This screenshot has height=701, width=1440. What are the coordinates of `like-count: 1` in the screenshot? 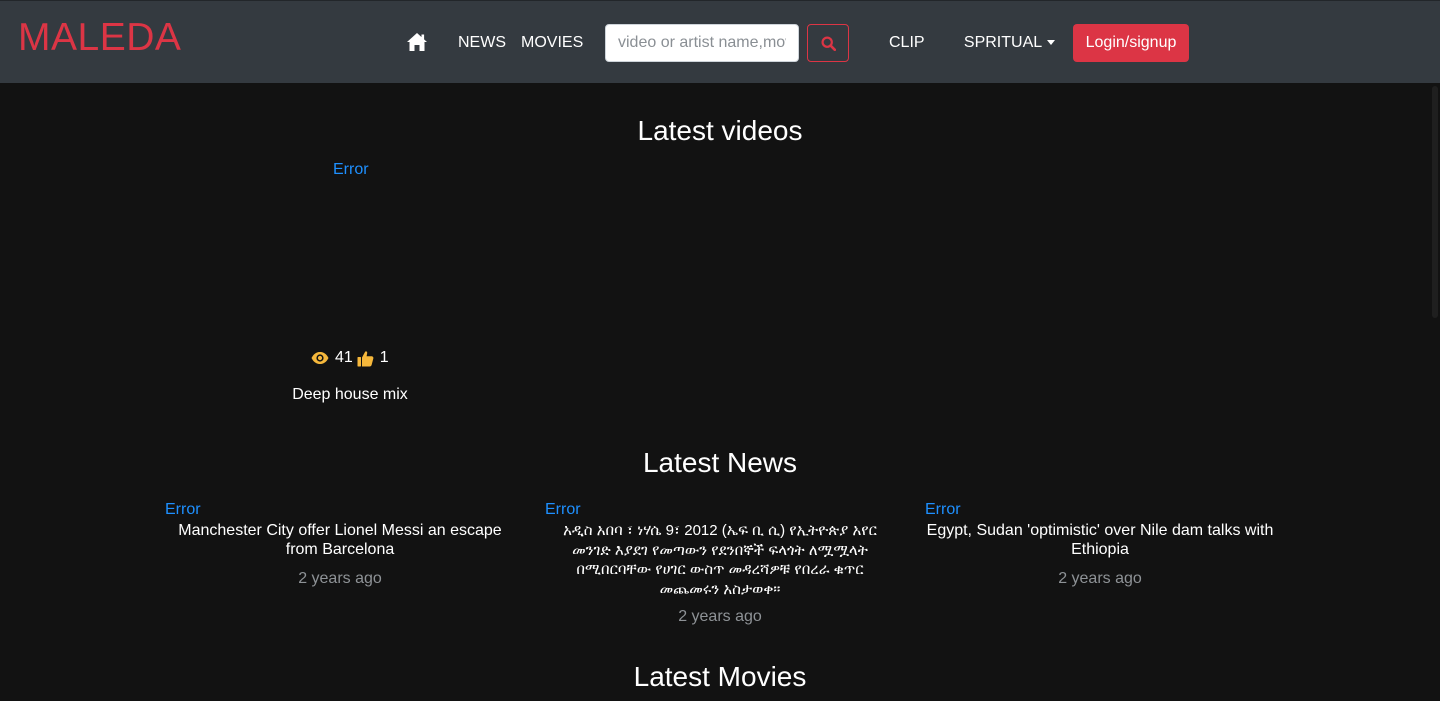 It's located at (384, 357).